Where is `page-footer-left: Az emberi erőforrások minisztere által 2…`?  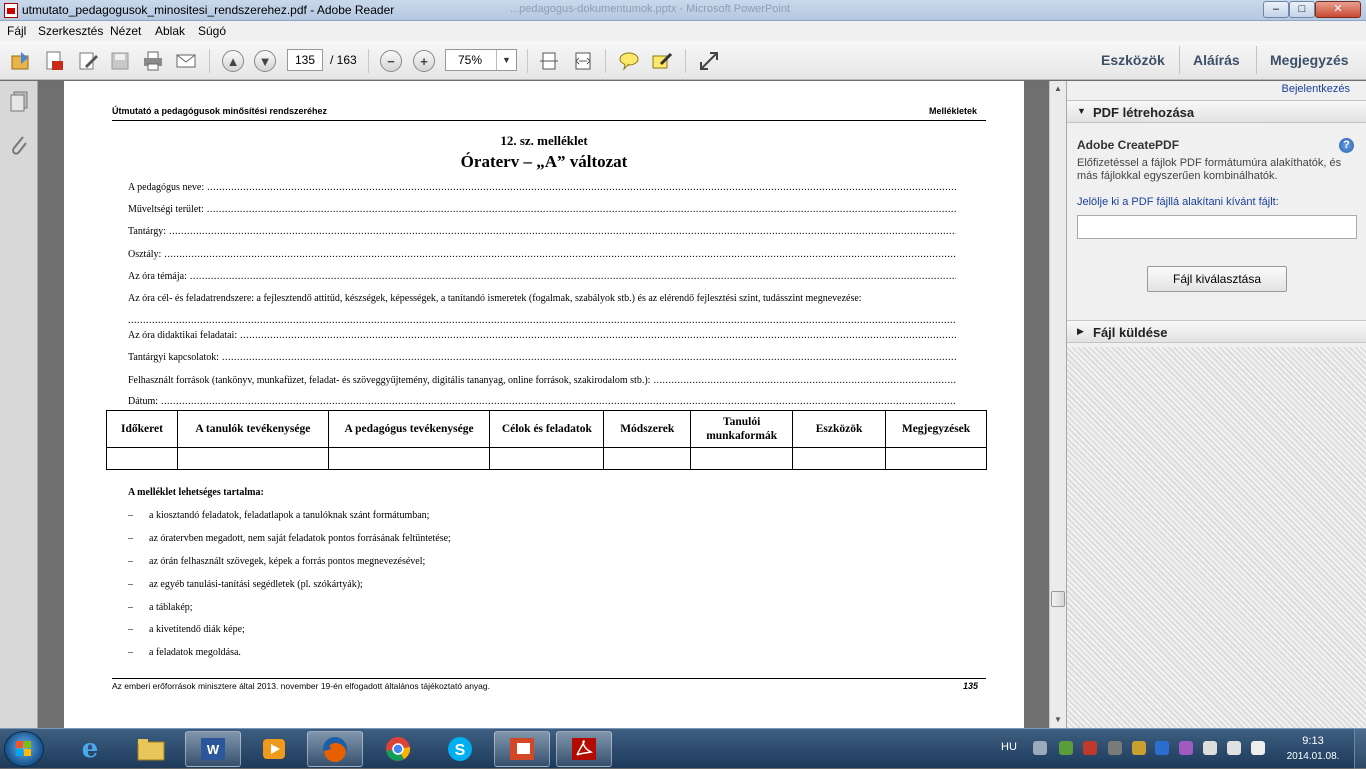 page-footer-left: Az emberi erőforrások minisztere által 2… is located at coordinates (301, 686).